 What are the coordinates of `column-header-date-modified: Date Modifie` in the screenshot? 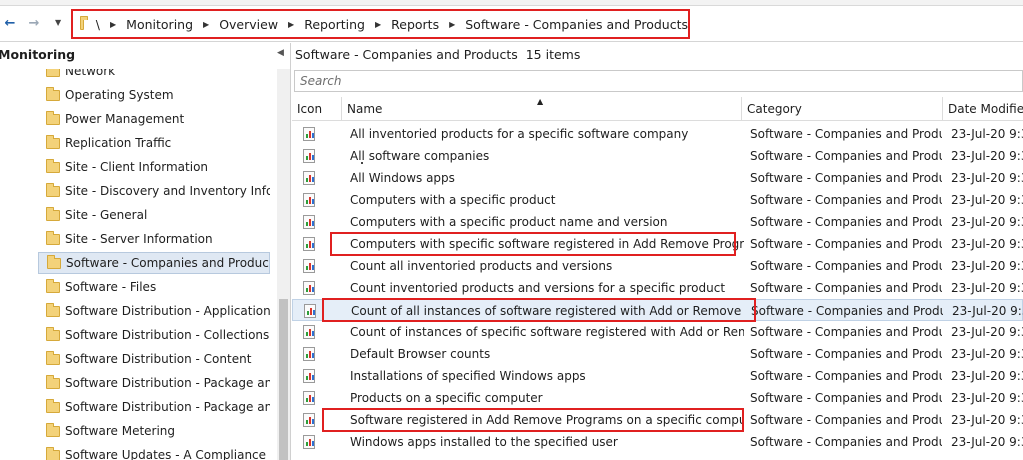 It's located at (983, 109).